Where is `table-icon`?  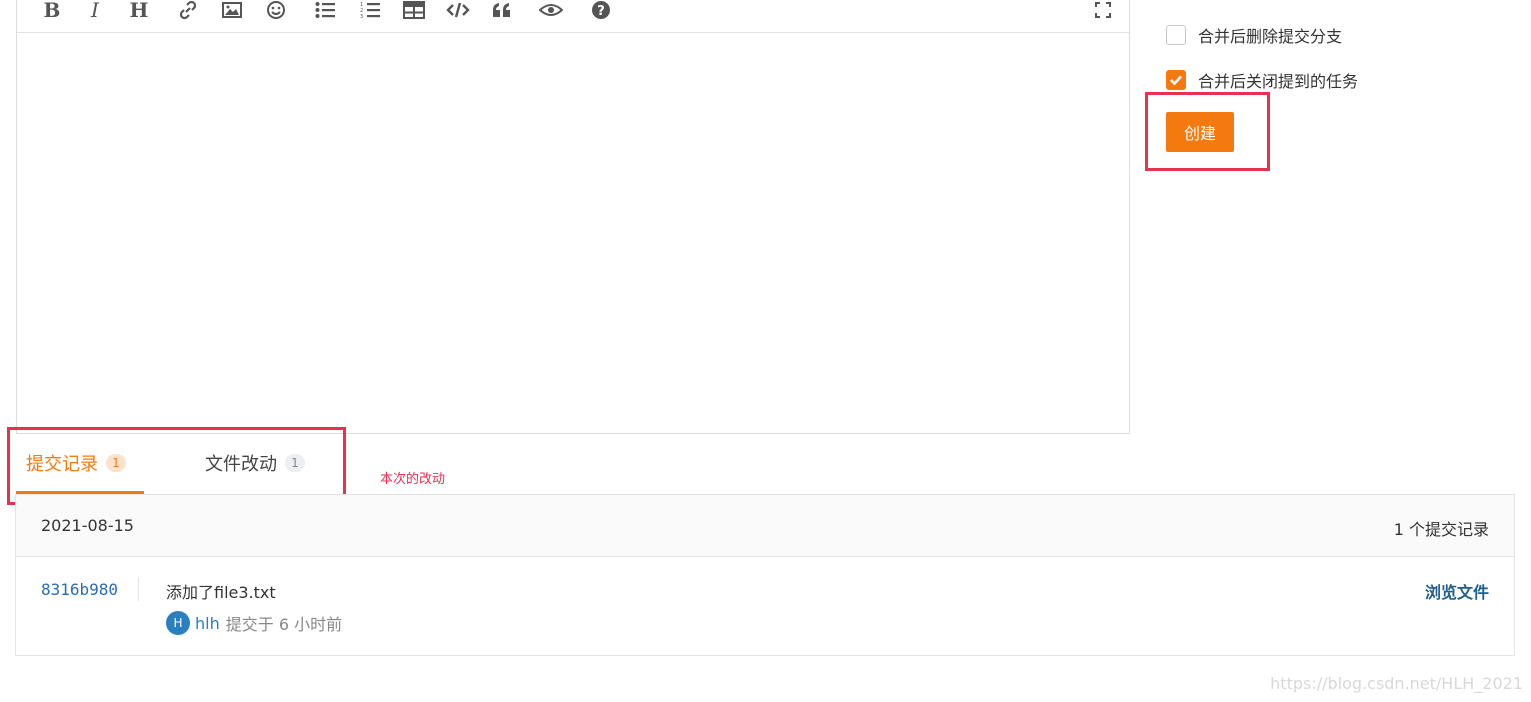 table-icon is located at coordinates (414, 11).